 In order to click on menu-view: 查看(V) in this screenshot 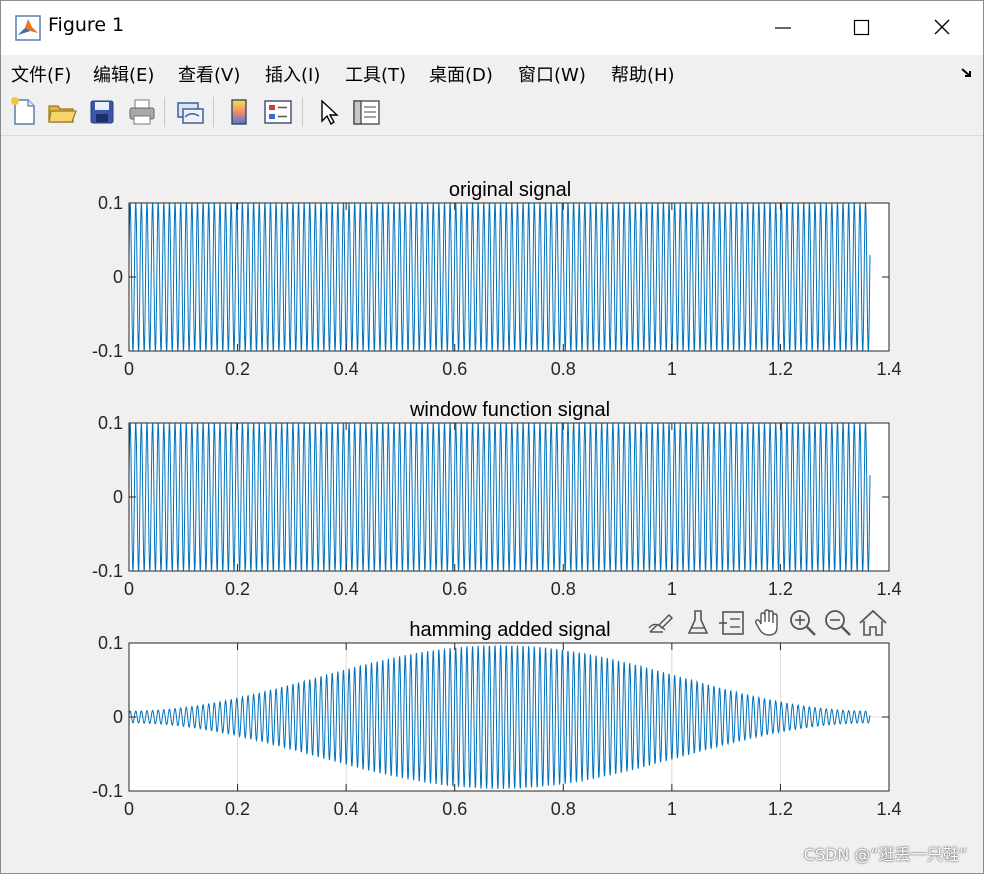, I will do `click(209, 74)`.